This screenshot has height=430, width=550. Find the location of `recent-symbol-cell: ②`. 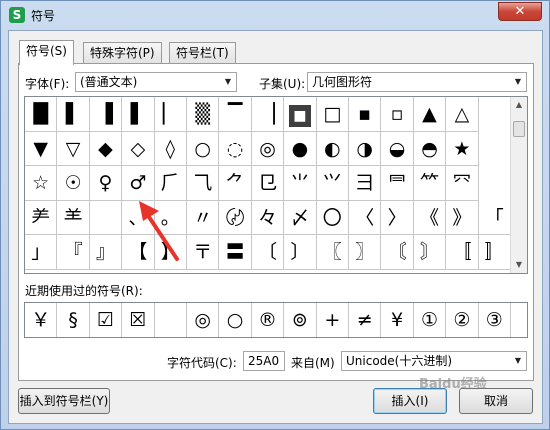

recent-symbol-cell: ② is located at coordinates (462, 320).